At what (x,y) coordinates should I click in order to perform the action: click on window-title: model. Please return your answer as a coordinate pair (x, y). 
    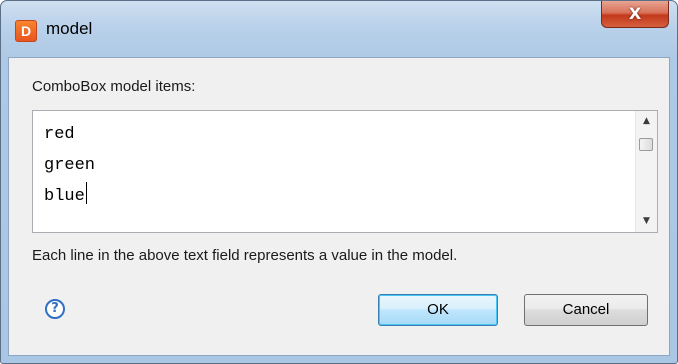
    Looking at the image, I should click on (69, 28).